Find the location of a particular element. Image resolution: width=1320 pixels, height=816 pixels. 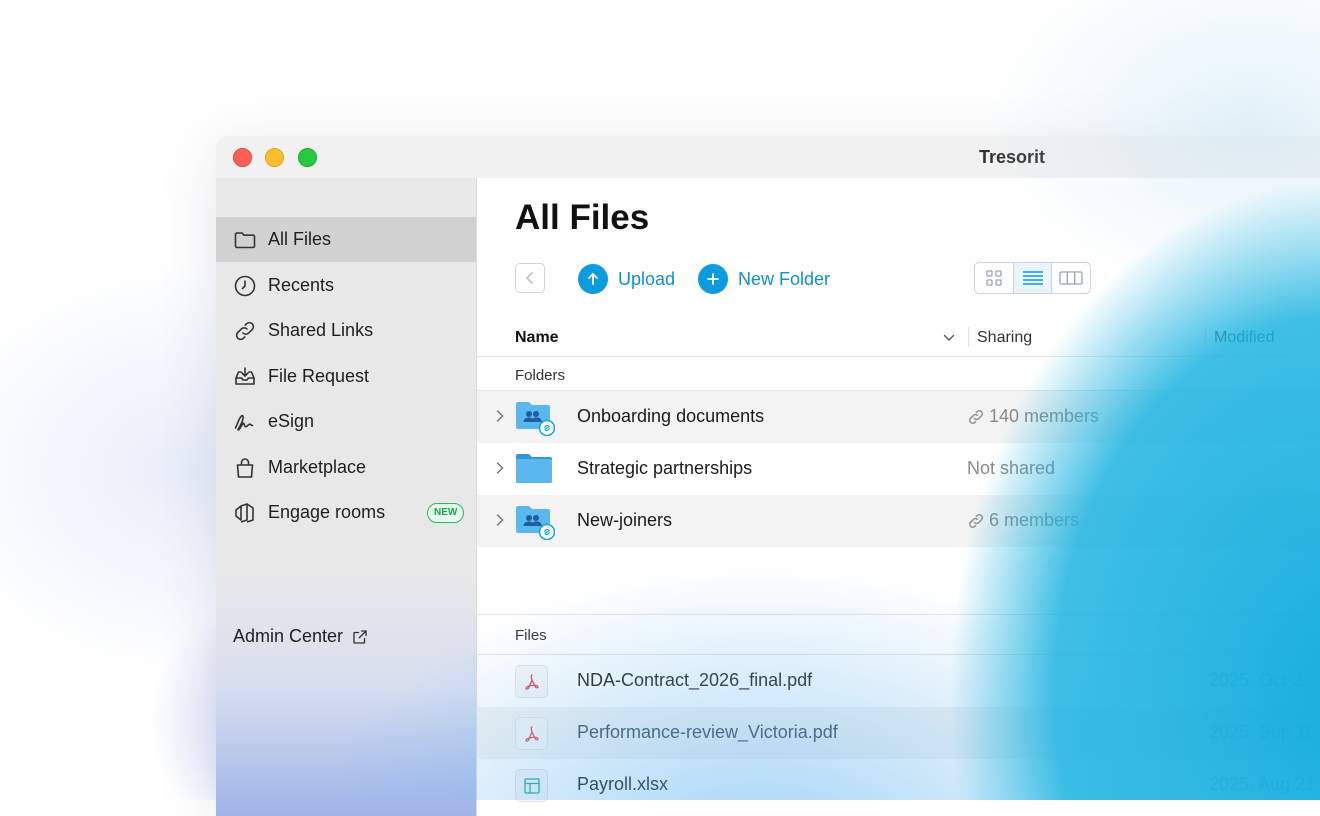

upload-button: Upload is located at coordinates (626, 279).